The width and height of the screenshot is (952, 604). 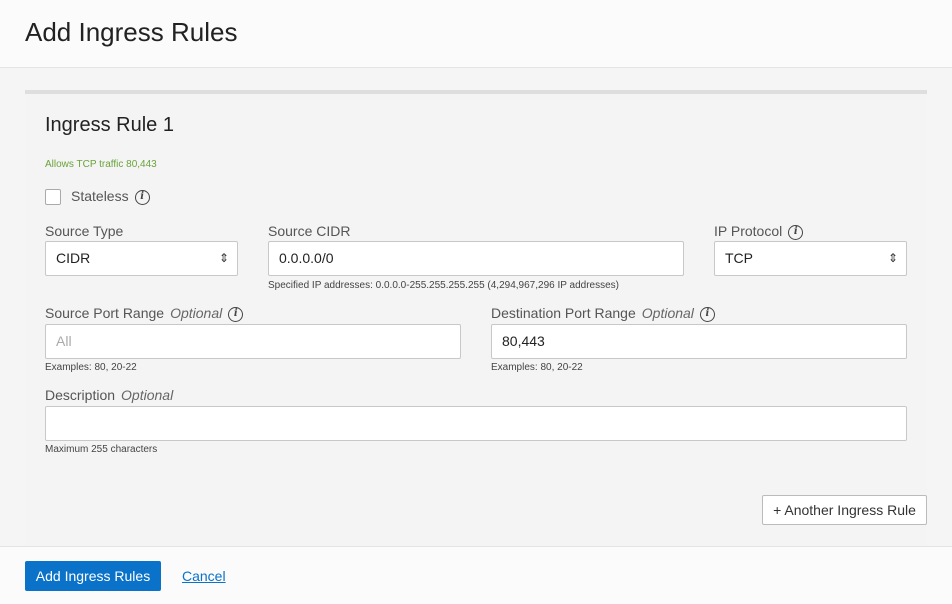 What do you see at coordinates (101, 164) in the screenshot?
I see `rule-summary: Allows TCP traffic 80,443` at bounding box center [101, 164].